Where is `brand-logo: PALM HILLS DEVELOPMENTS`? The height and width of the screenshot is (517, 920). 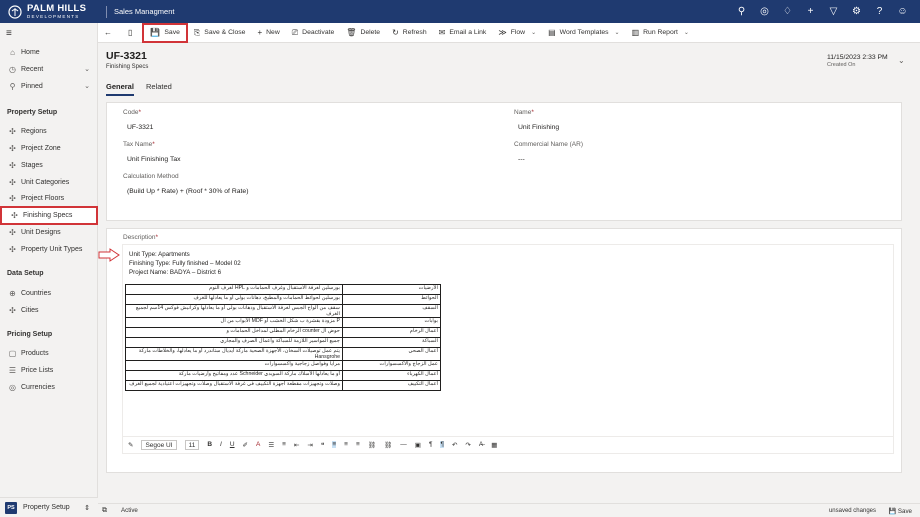 brand-logo: PALM HILLS DEVELOPMENTS is located at coordinates (52, 11).